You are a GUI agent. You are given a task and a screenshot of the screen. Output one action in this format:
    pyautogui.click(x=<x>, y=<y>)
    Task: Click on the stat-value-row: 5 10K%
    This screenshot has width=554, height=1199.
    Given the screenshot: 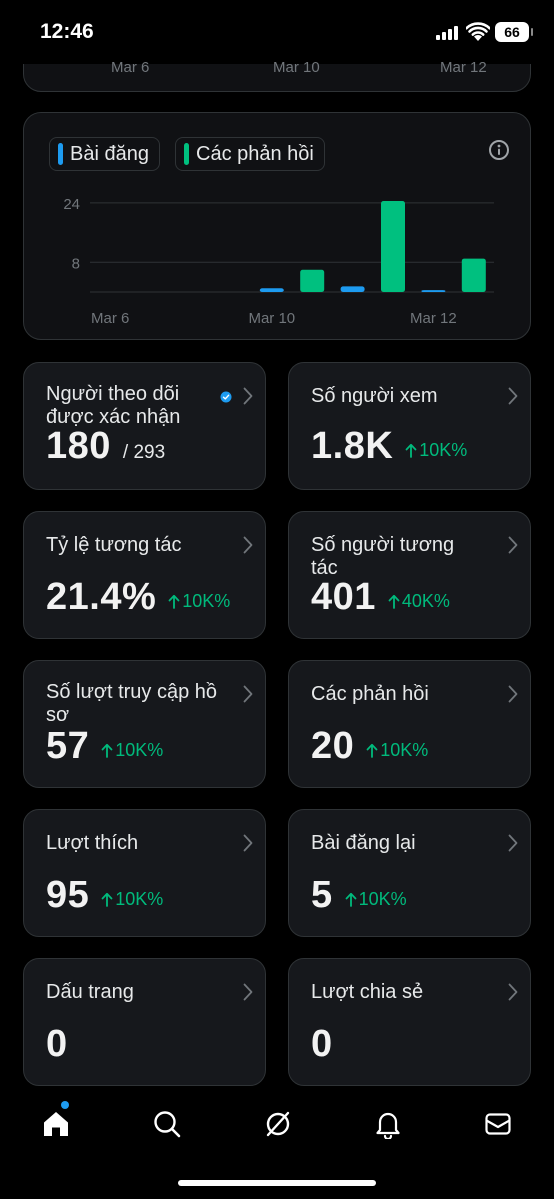 What is the action you would take?
    pyautogui.click(x=359, y=895)
    